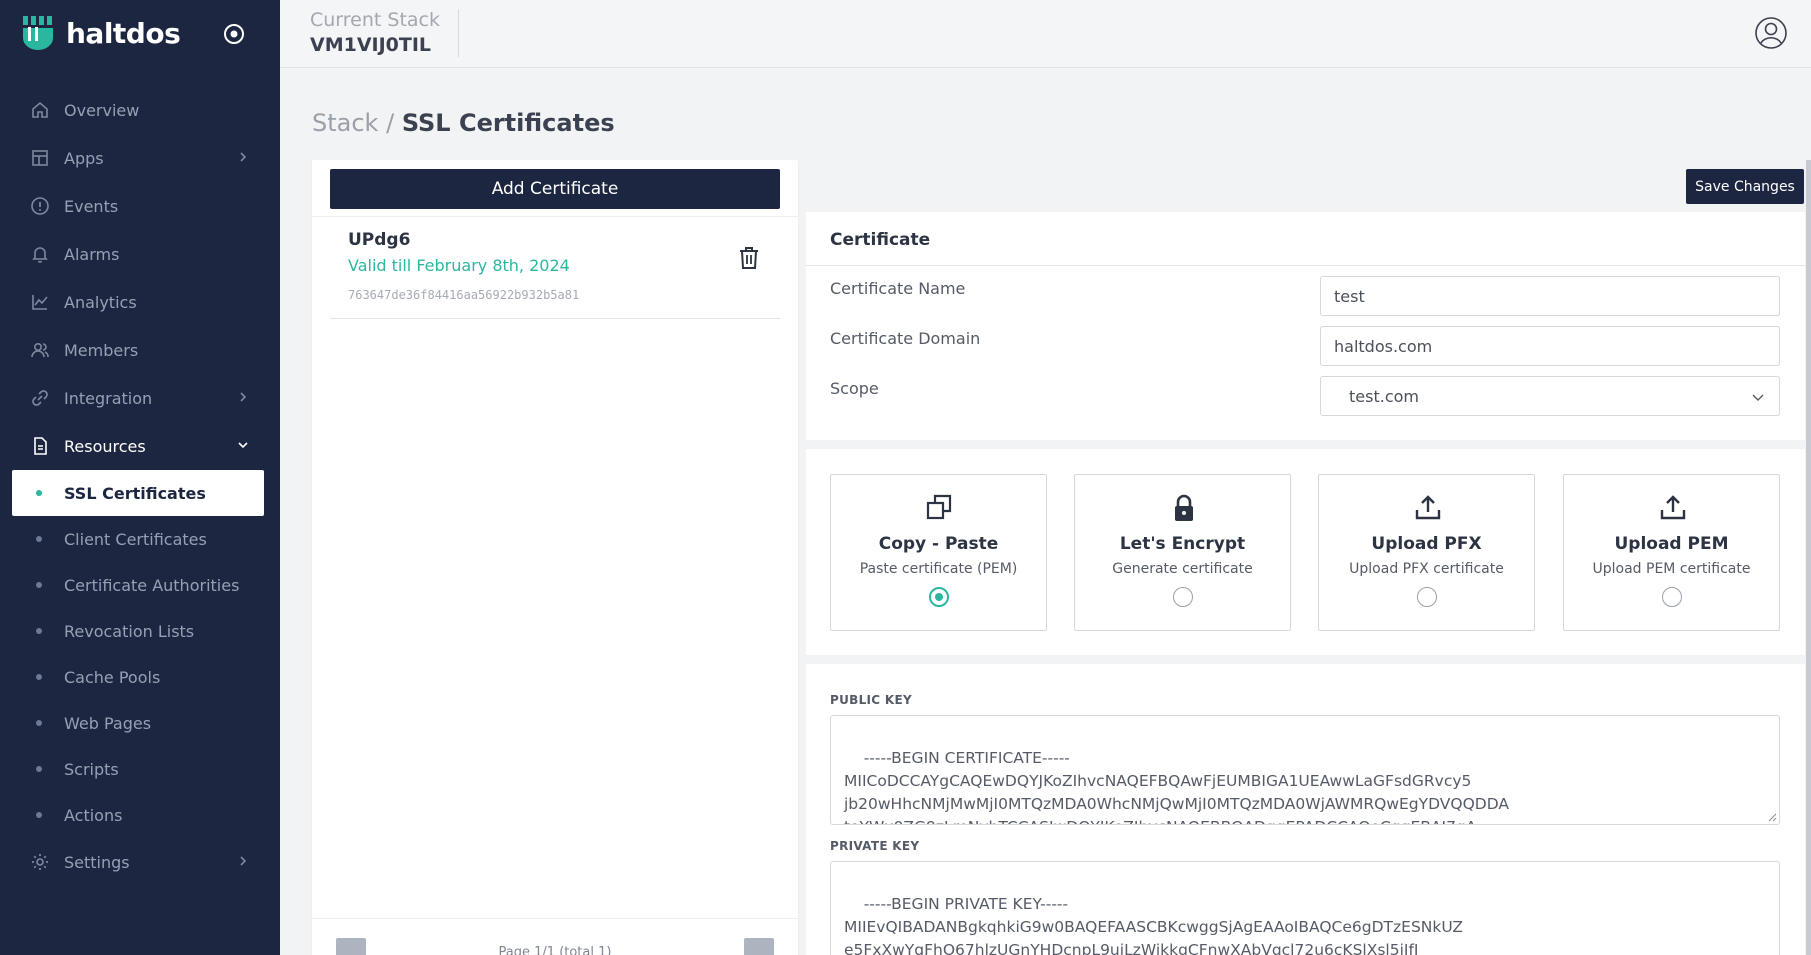 Image resolution: width=1811 pixels, height=955 pixels. I want to click on sidebar-subitem-web-pages: Web Pages, so click(140, 723).